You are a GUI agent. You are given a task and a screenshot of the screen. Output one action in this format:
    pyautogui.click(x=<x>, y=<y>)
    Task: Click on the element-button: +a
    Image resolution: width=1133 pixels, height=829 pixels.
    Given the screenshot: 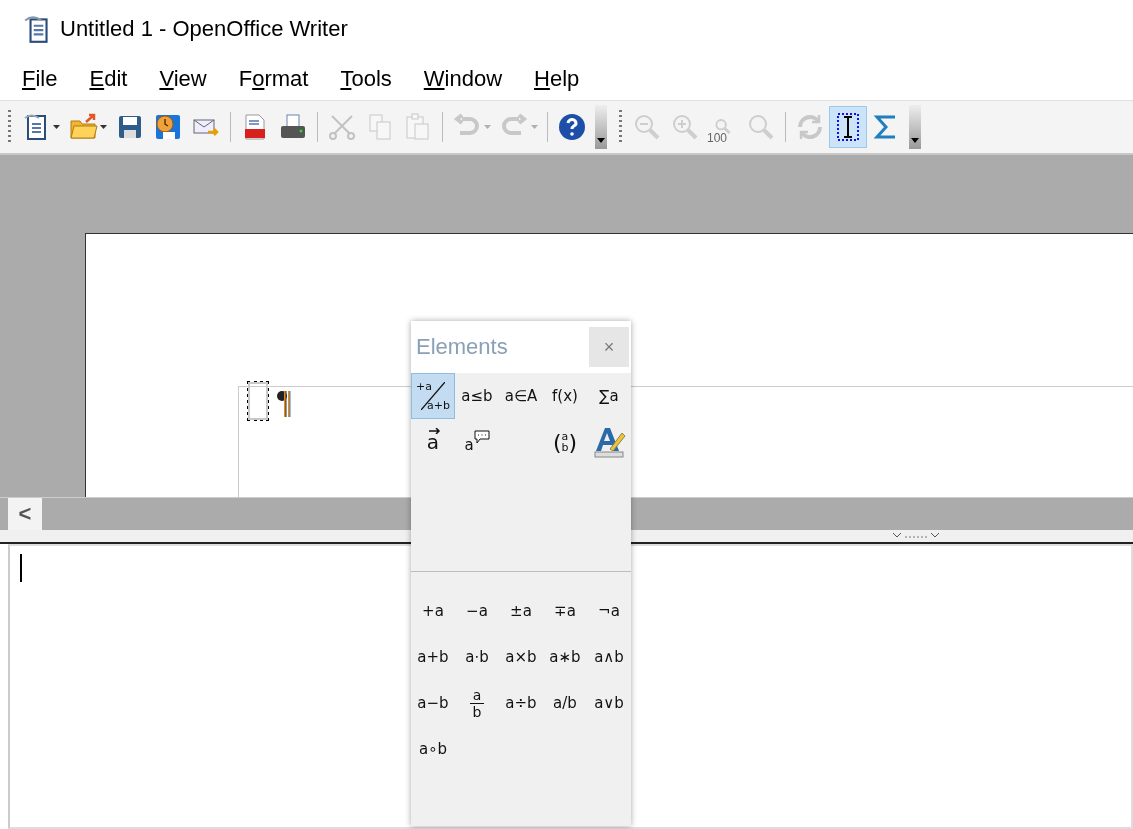 What is the action you would take?
    pyautogui.click(x=433, y=611)
    